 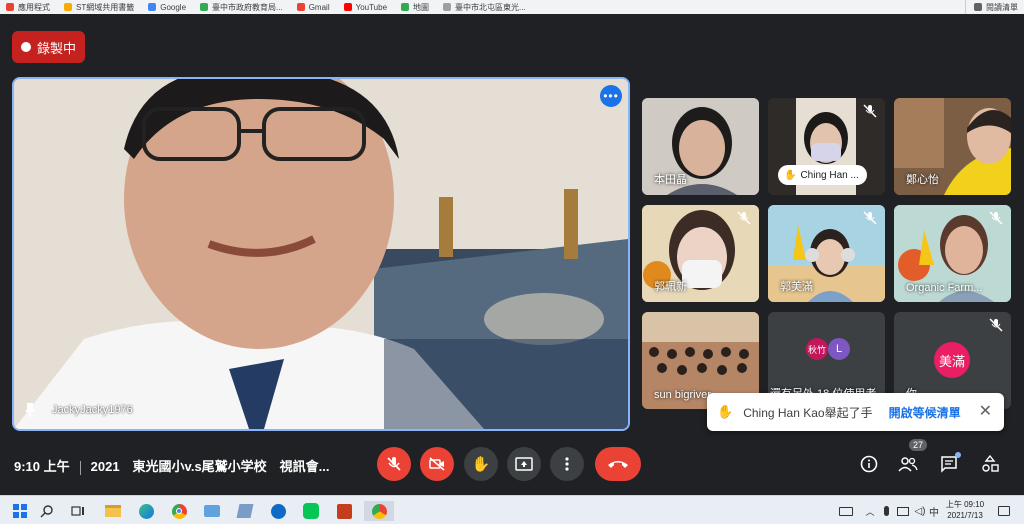 I want to click on task-view-icon, so click(x=78, y=511).